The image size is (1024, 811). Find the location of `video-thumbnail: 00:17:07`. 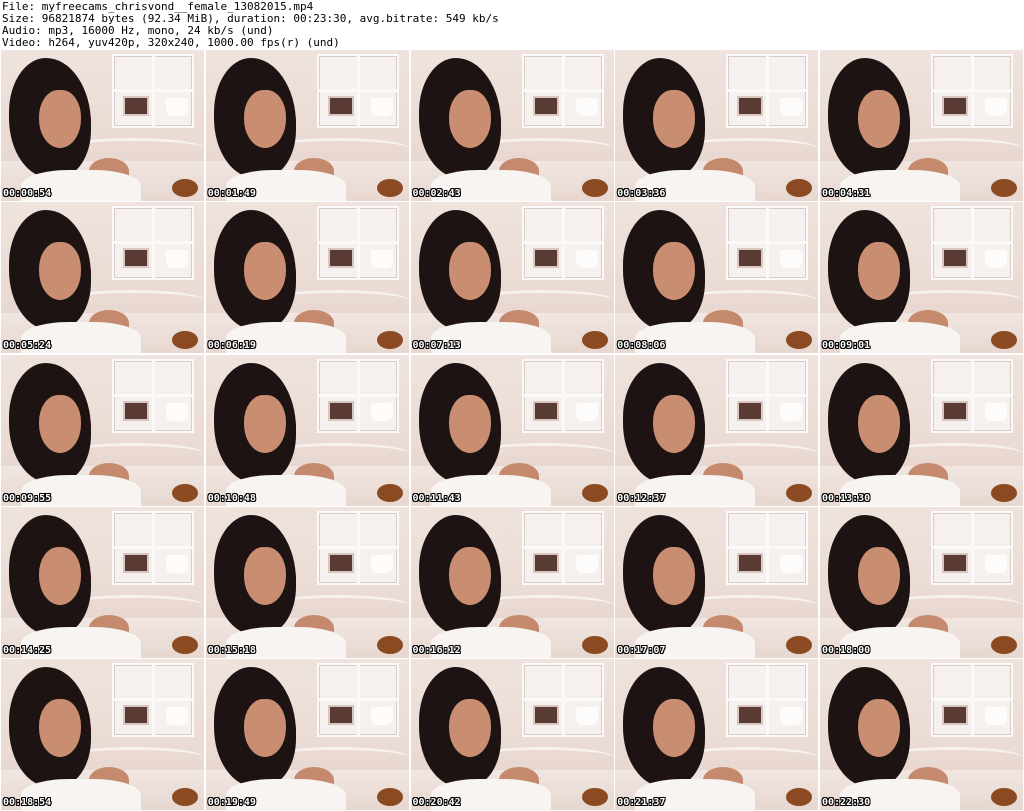

video-thumbnail: 00:17:07 is located at coordinates (717, 582).